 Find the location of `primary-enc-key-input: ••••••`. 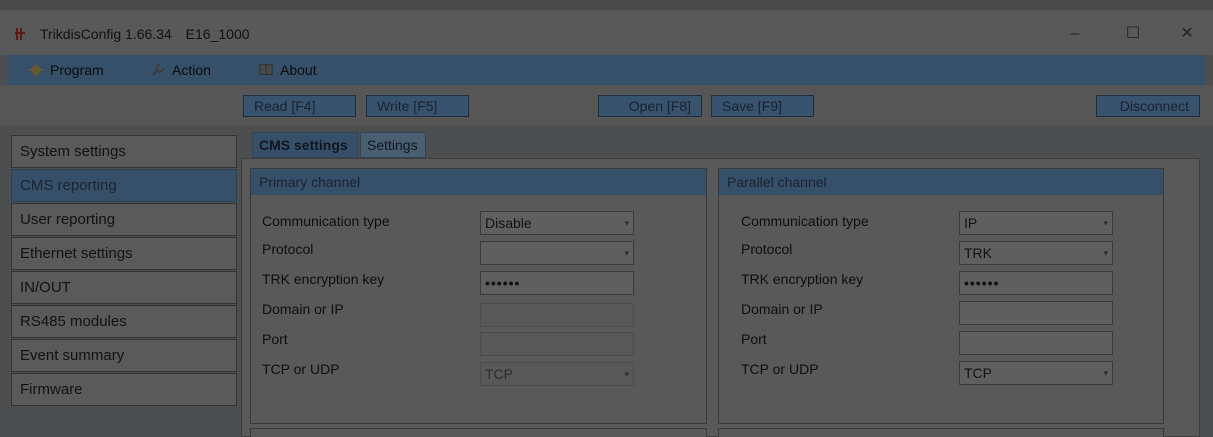

primary-enc-key-input: •••••• is located at coordinates (557, 283).